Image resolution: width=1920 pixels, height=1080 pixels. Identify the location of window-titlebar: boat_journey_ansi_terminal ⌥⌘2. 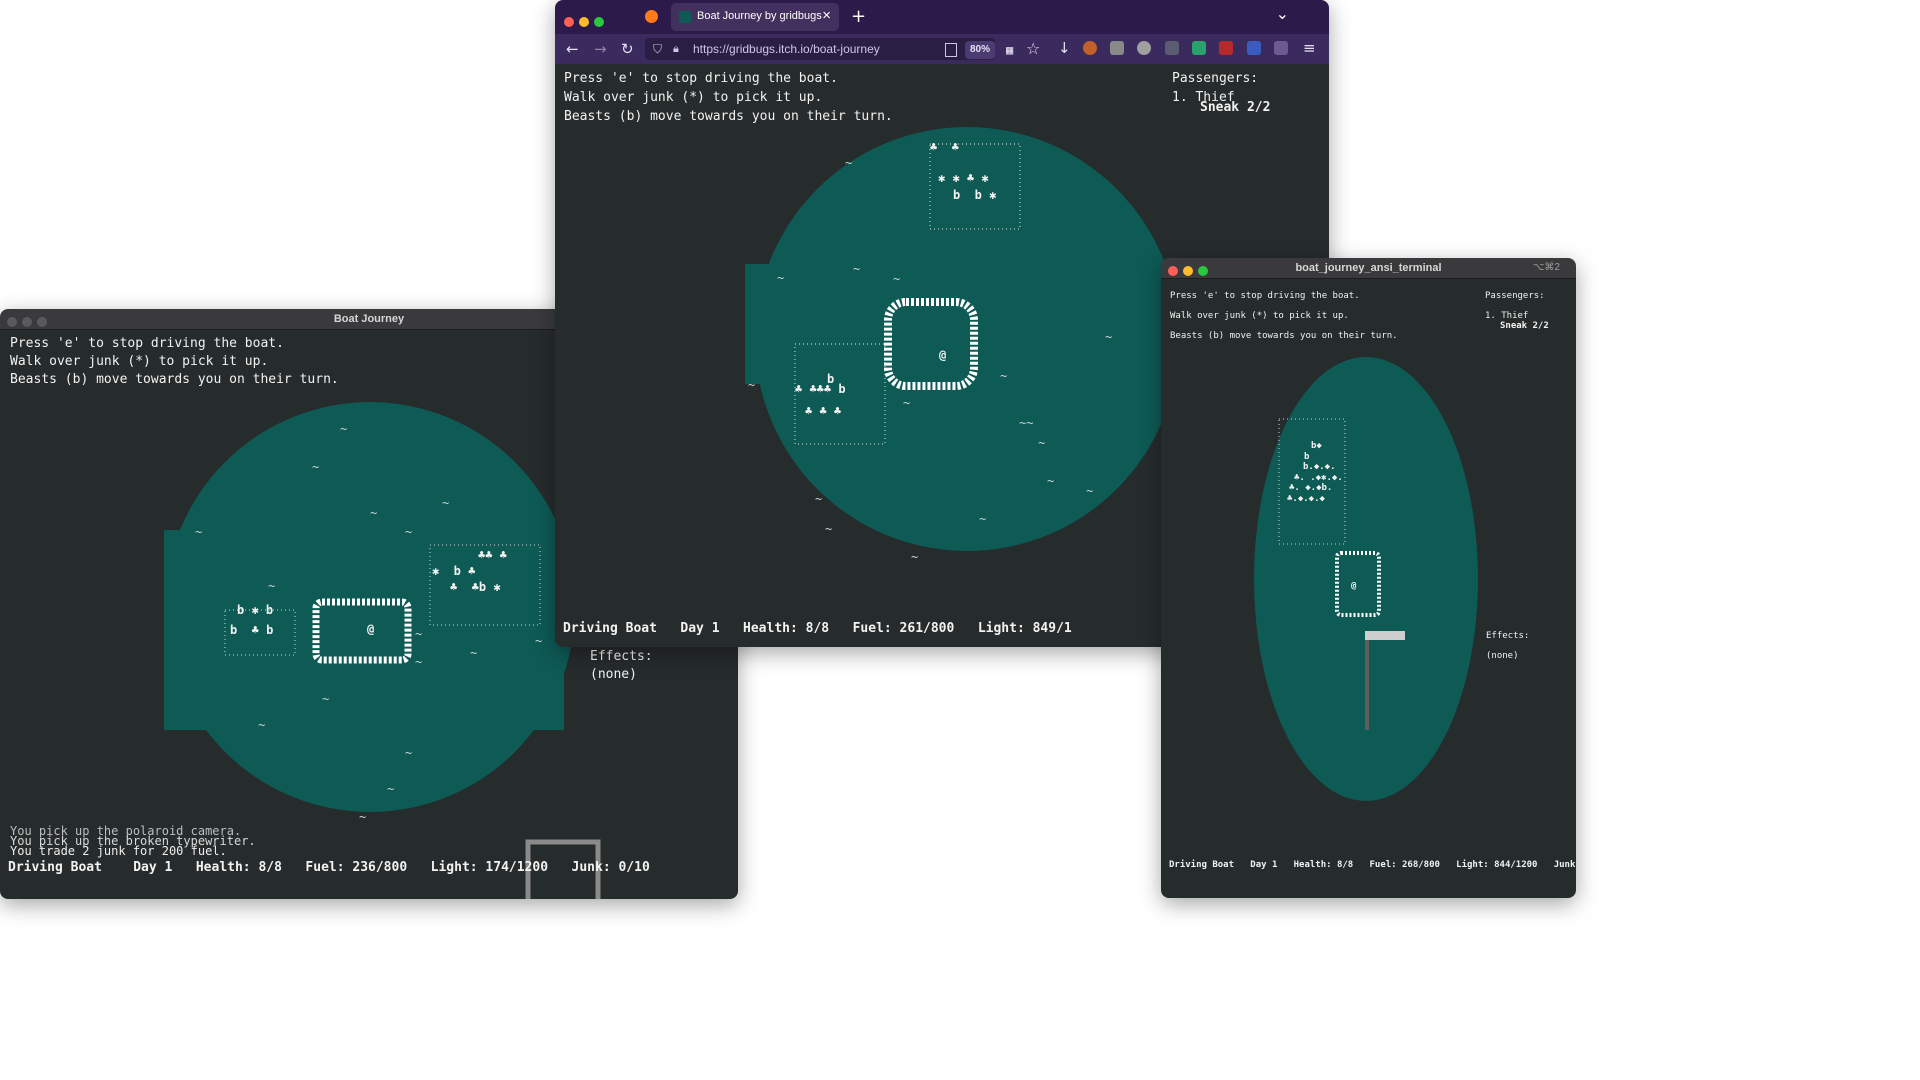
(1368, 268).